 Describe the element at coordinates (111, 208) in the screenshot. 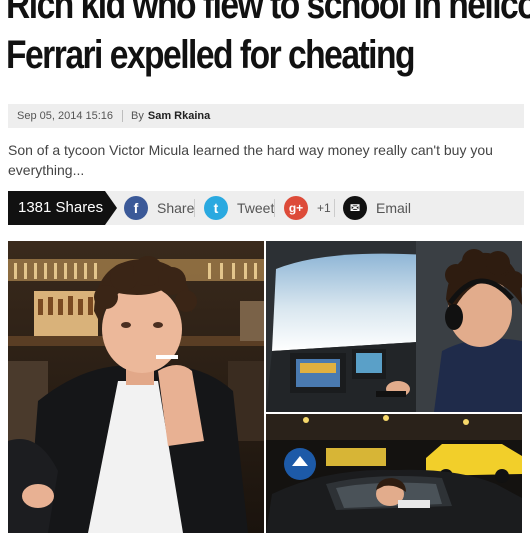

I see `share-count-arrow` at that location.